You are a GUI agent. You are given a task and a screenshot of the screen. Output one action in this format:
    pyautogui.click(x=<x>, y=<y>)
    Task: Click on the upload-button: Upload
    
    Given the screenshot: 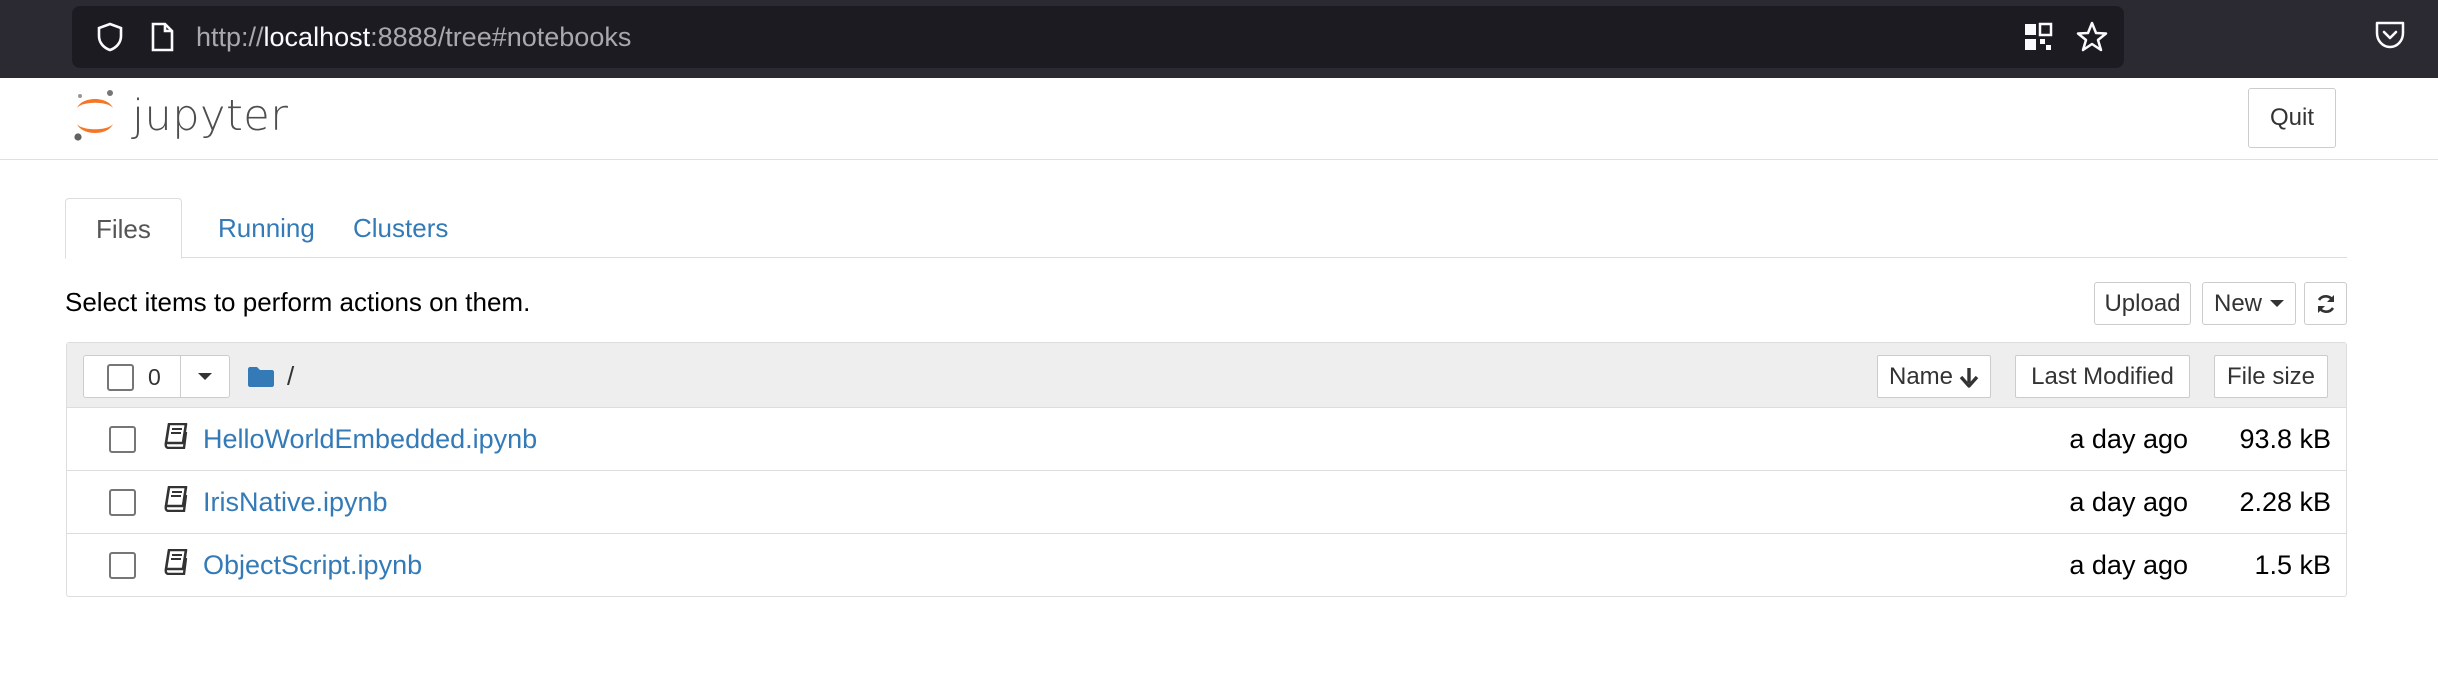 What is the action you would take?
    pyautogui.click(x=2142, y=303)
    